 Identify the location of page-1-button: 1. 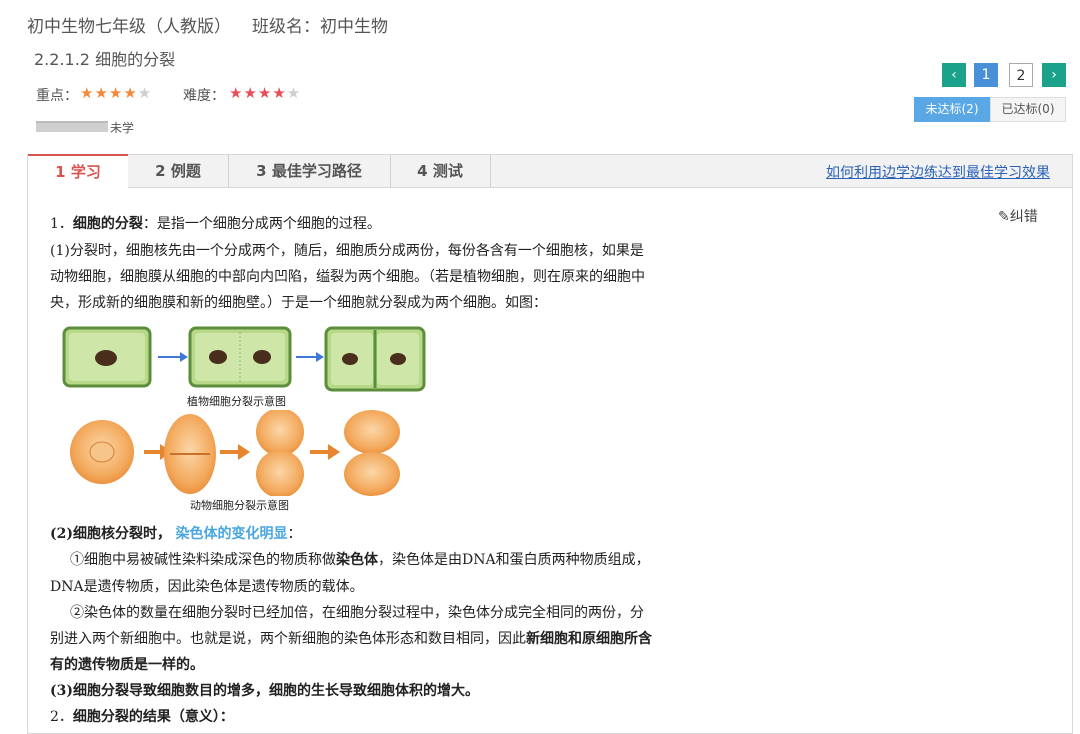
(986, 75).